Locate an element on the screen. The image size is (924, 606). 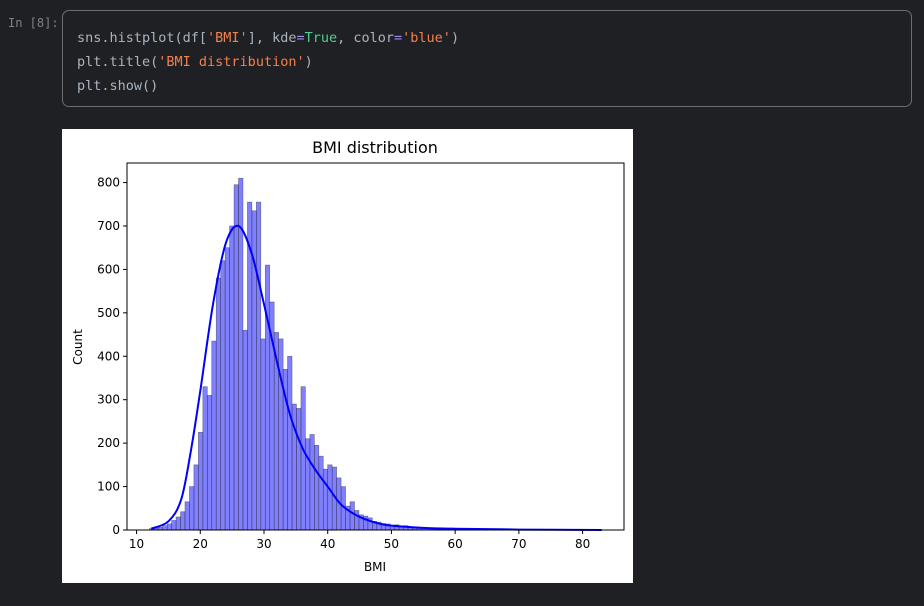
y-tick-label: 0 is located at coordinates (116, 530).